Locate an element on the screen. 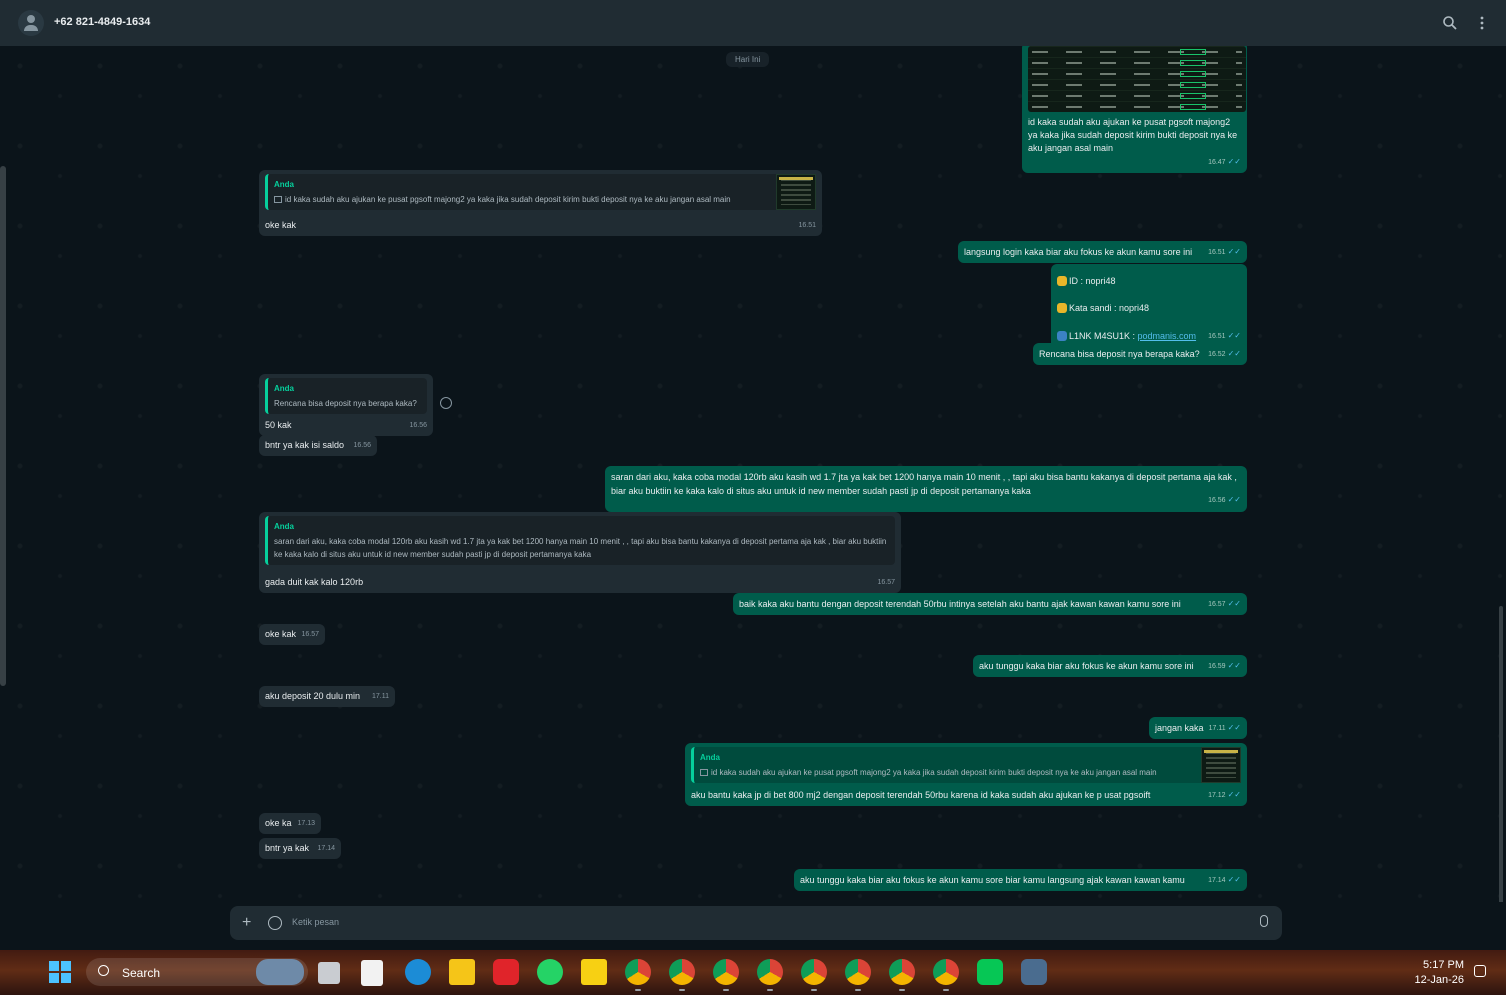  message-time: 16.52 is located at coordinates (1217, 354).